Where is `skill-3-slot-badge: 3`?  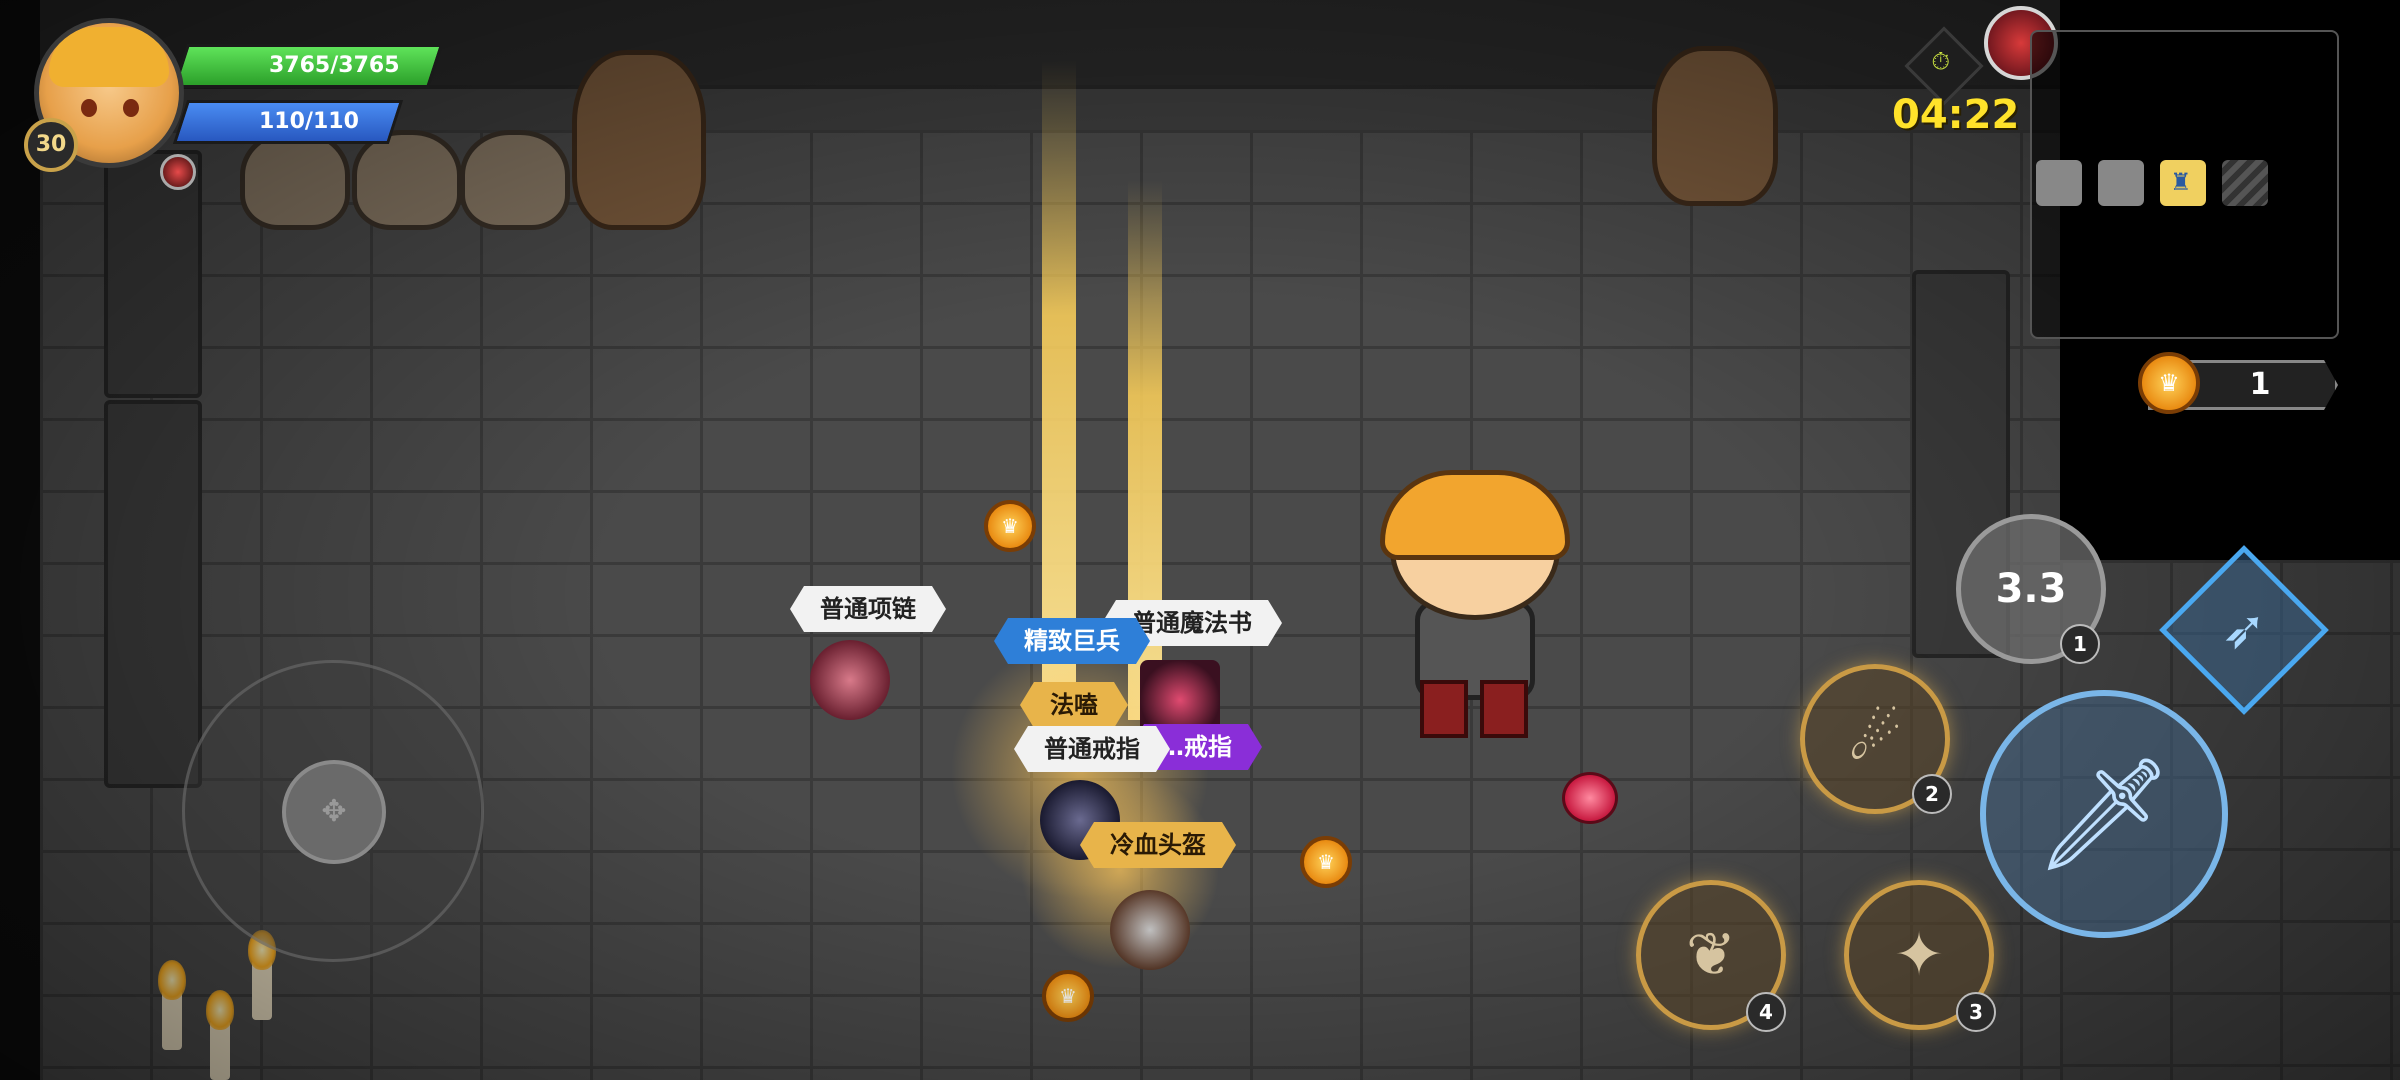 skill-3-slot-badge: 3 is located at coordinates (1976, 1012).